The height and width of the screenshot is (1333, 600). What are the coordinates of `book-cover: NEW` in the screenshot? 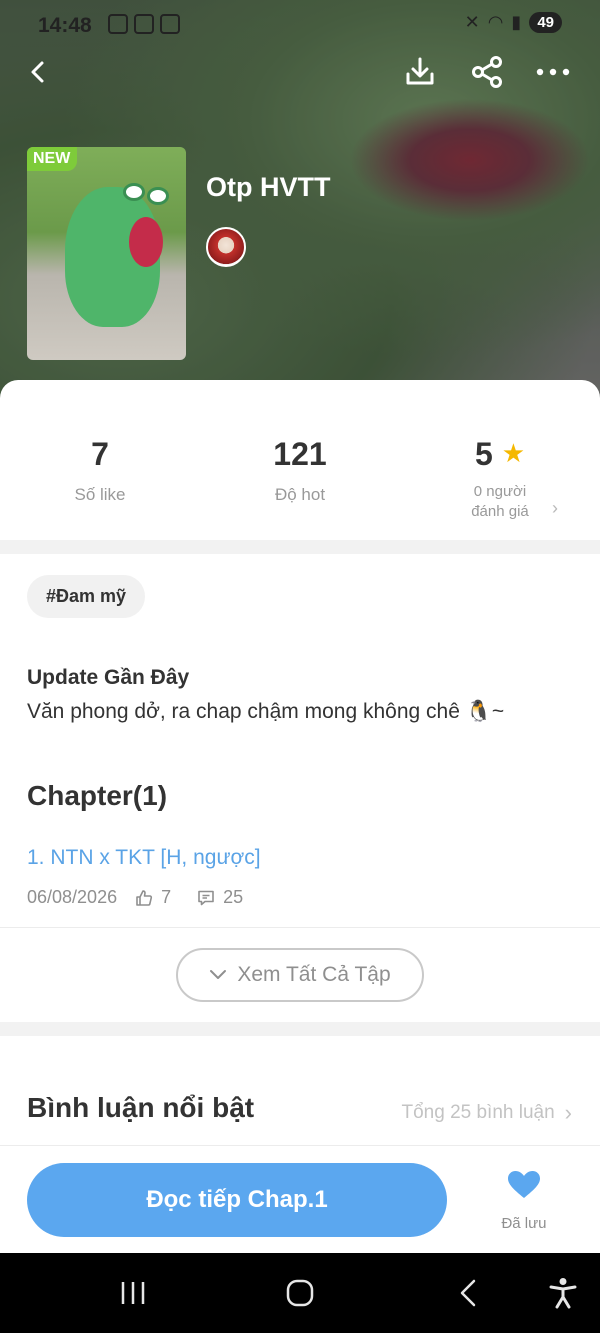 It's located at (106, 253).